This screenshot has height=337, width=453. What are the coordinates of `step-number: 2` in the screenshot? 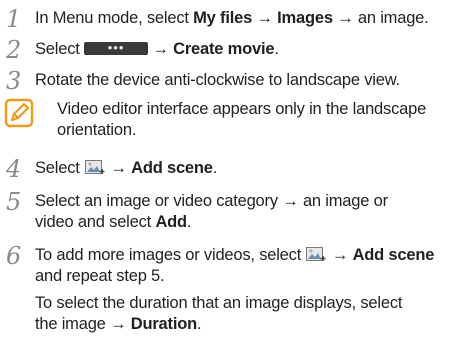 It's located at (14, 50).